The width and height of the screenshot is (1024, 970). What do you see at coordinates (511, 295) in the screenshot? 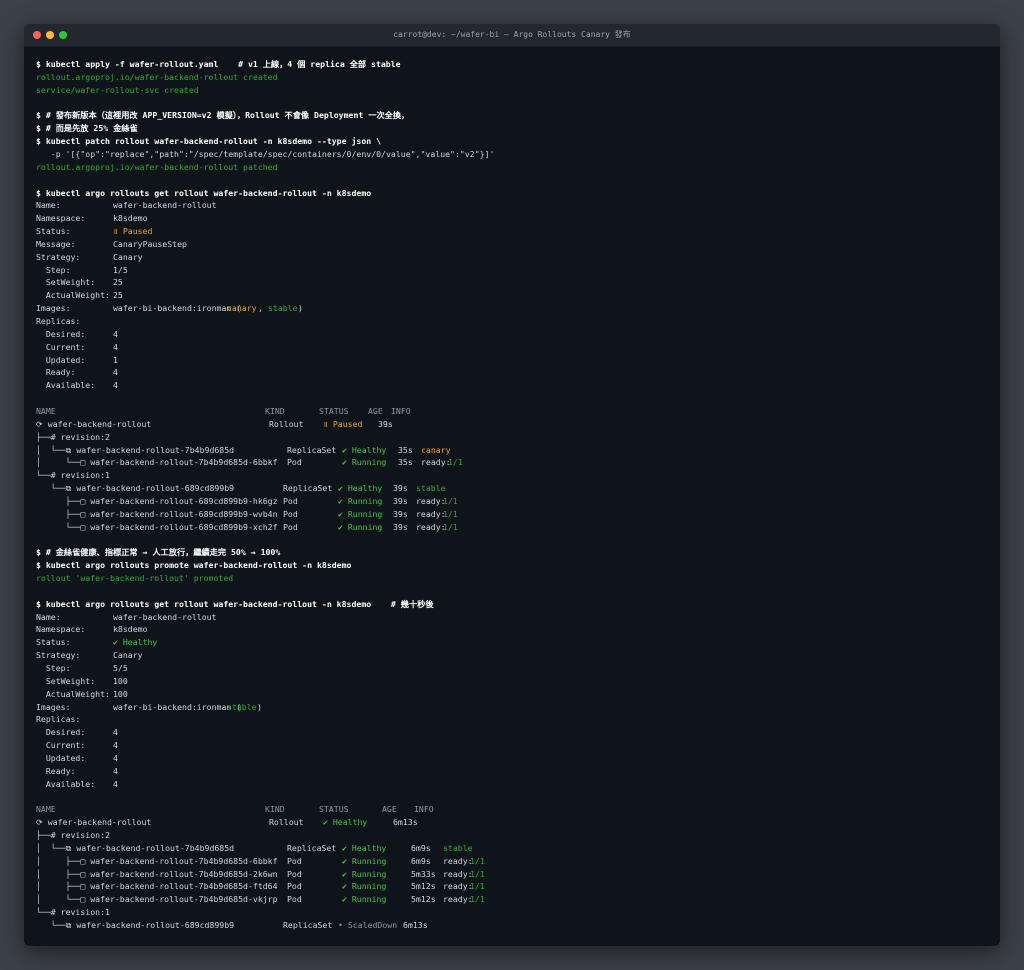
I see `terminal-line: ActualWeight: 25` at bounding box center [511, 295].